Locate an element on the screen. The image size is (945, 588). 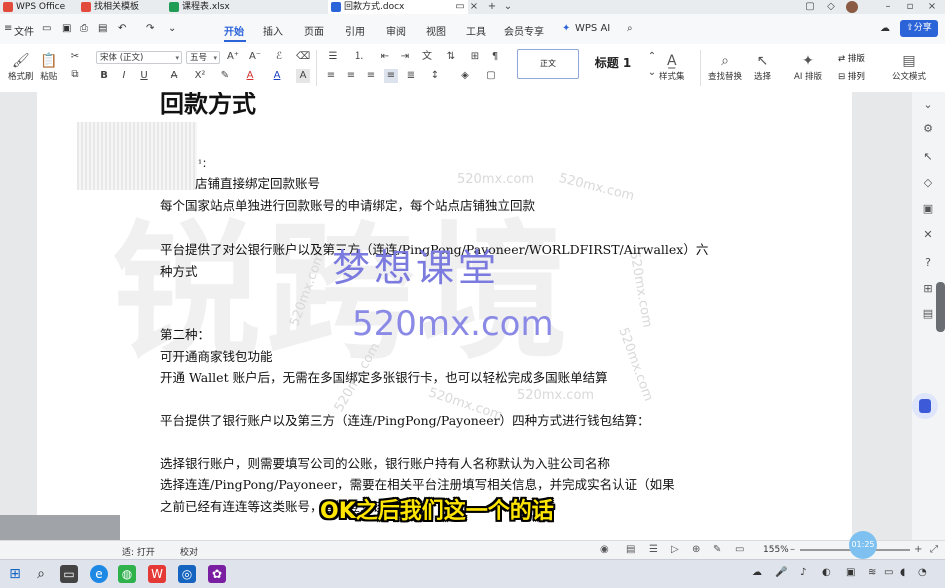
fit-icon: ⤢ is located at coordinates (934, 549).